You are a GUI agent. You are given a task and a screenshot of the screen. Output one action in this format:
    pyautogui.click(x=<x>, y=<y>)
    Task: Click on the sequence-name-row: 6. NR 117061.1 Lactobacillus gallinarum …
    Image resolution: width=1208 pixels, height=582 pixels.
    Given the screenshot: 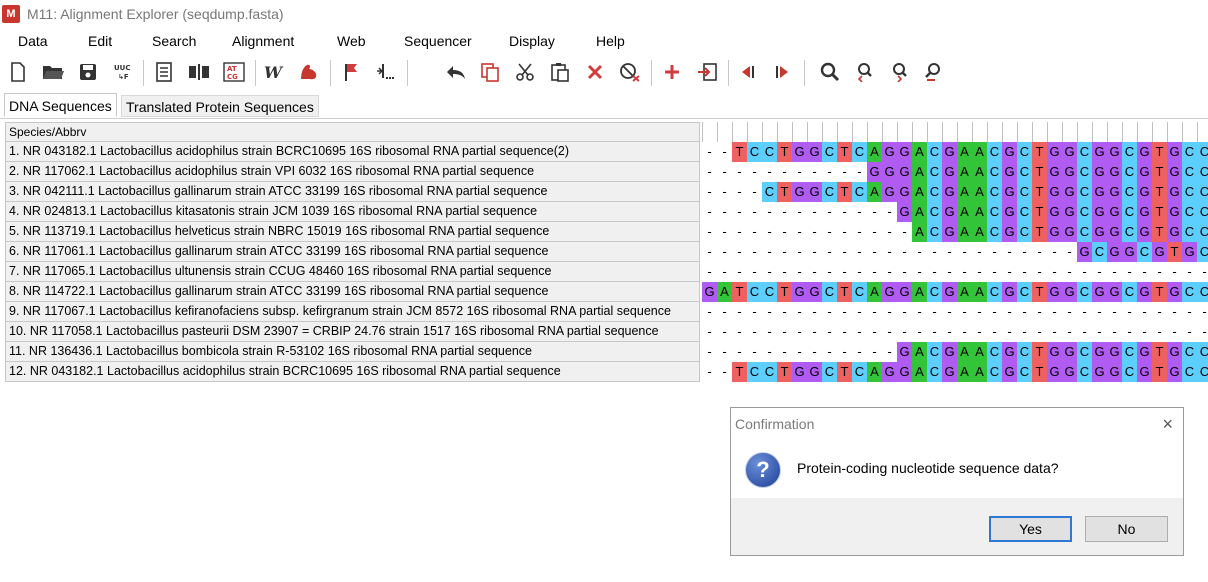 What is the action you would take?
    pyautogui.click(x=352, y=252)
    